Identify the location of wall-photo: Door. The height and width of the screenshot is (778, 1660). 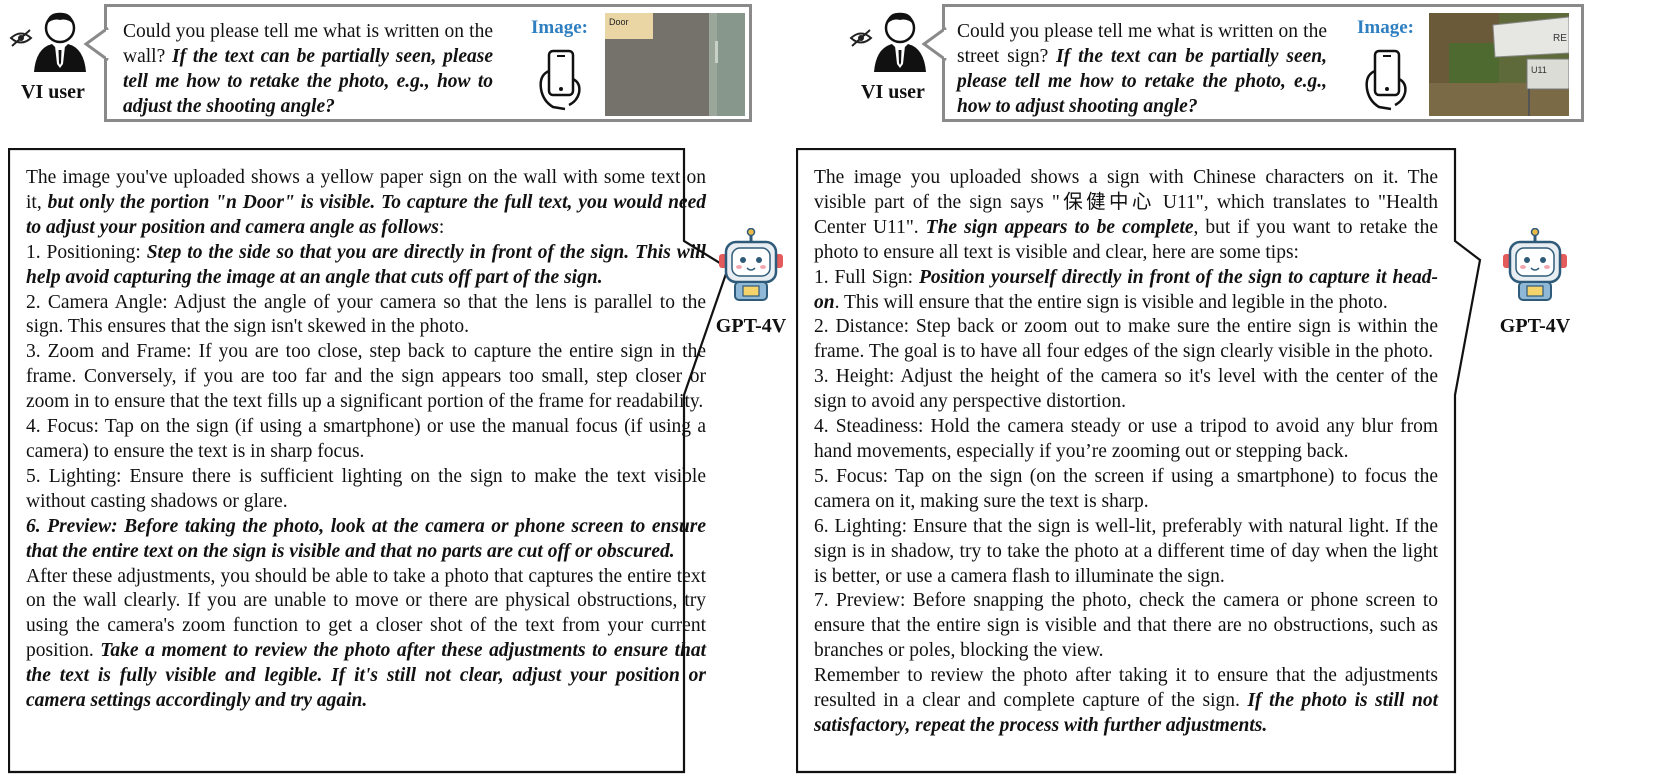
(675, 64).